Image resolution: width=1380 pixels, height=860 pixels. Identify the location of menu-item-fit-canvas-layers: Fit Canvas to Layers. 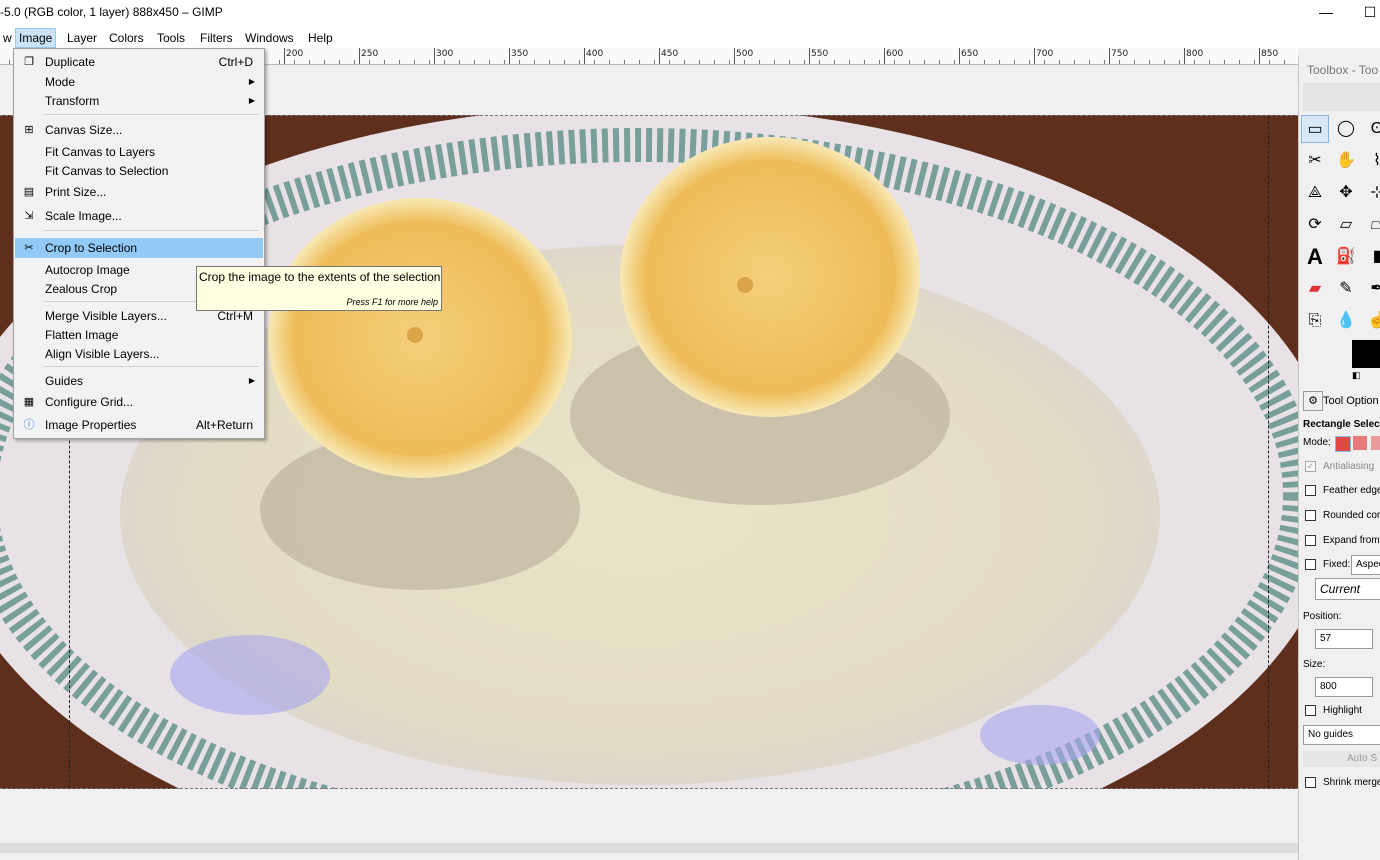
(139, 152).